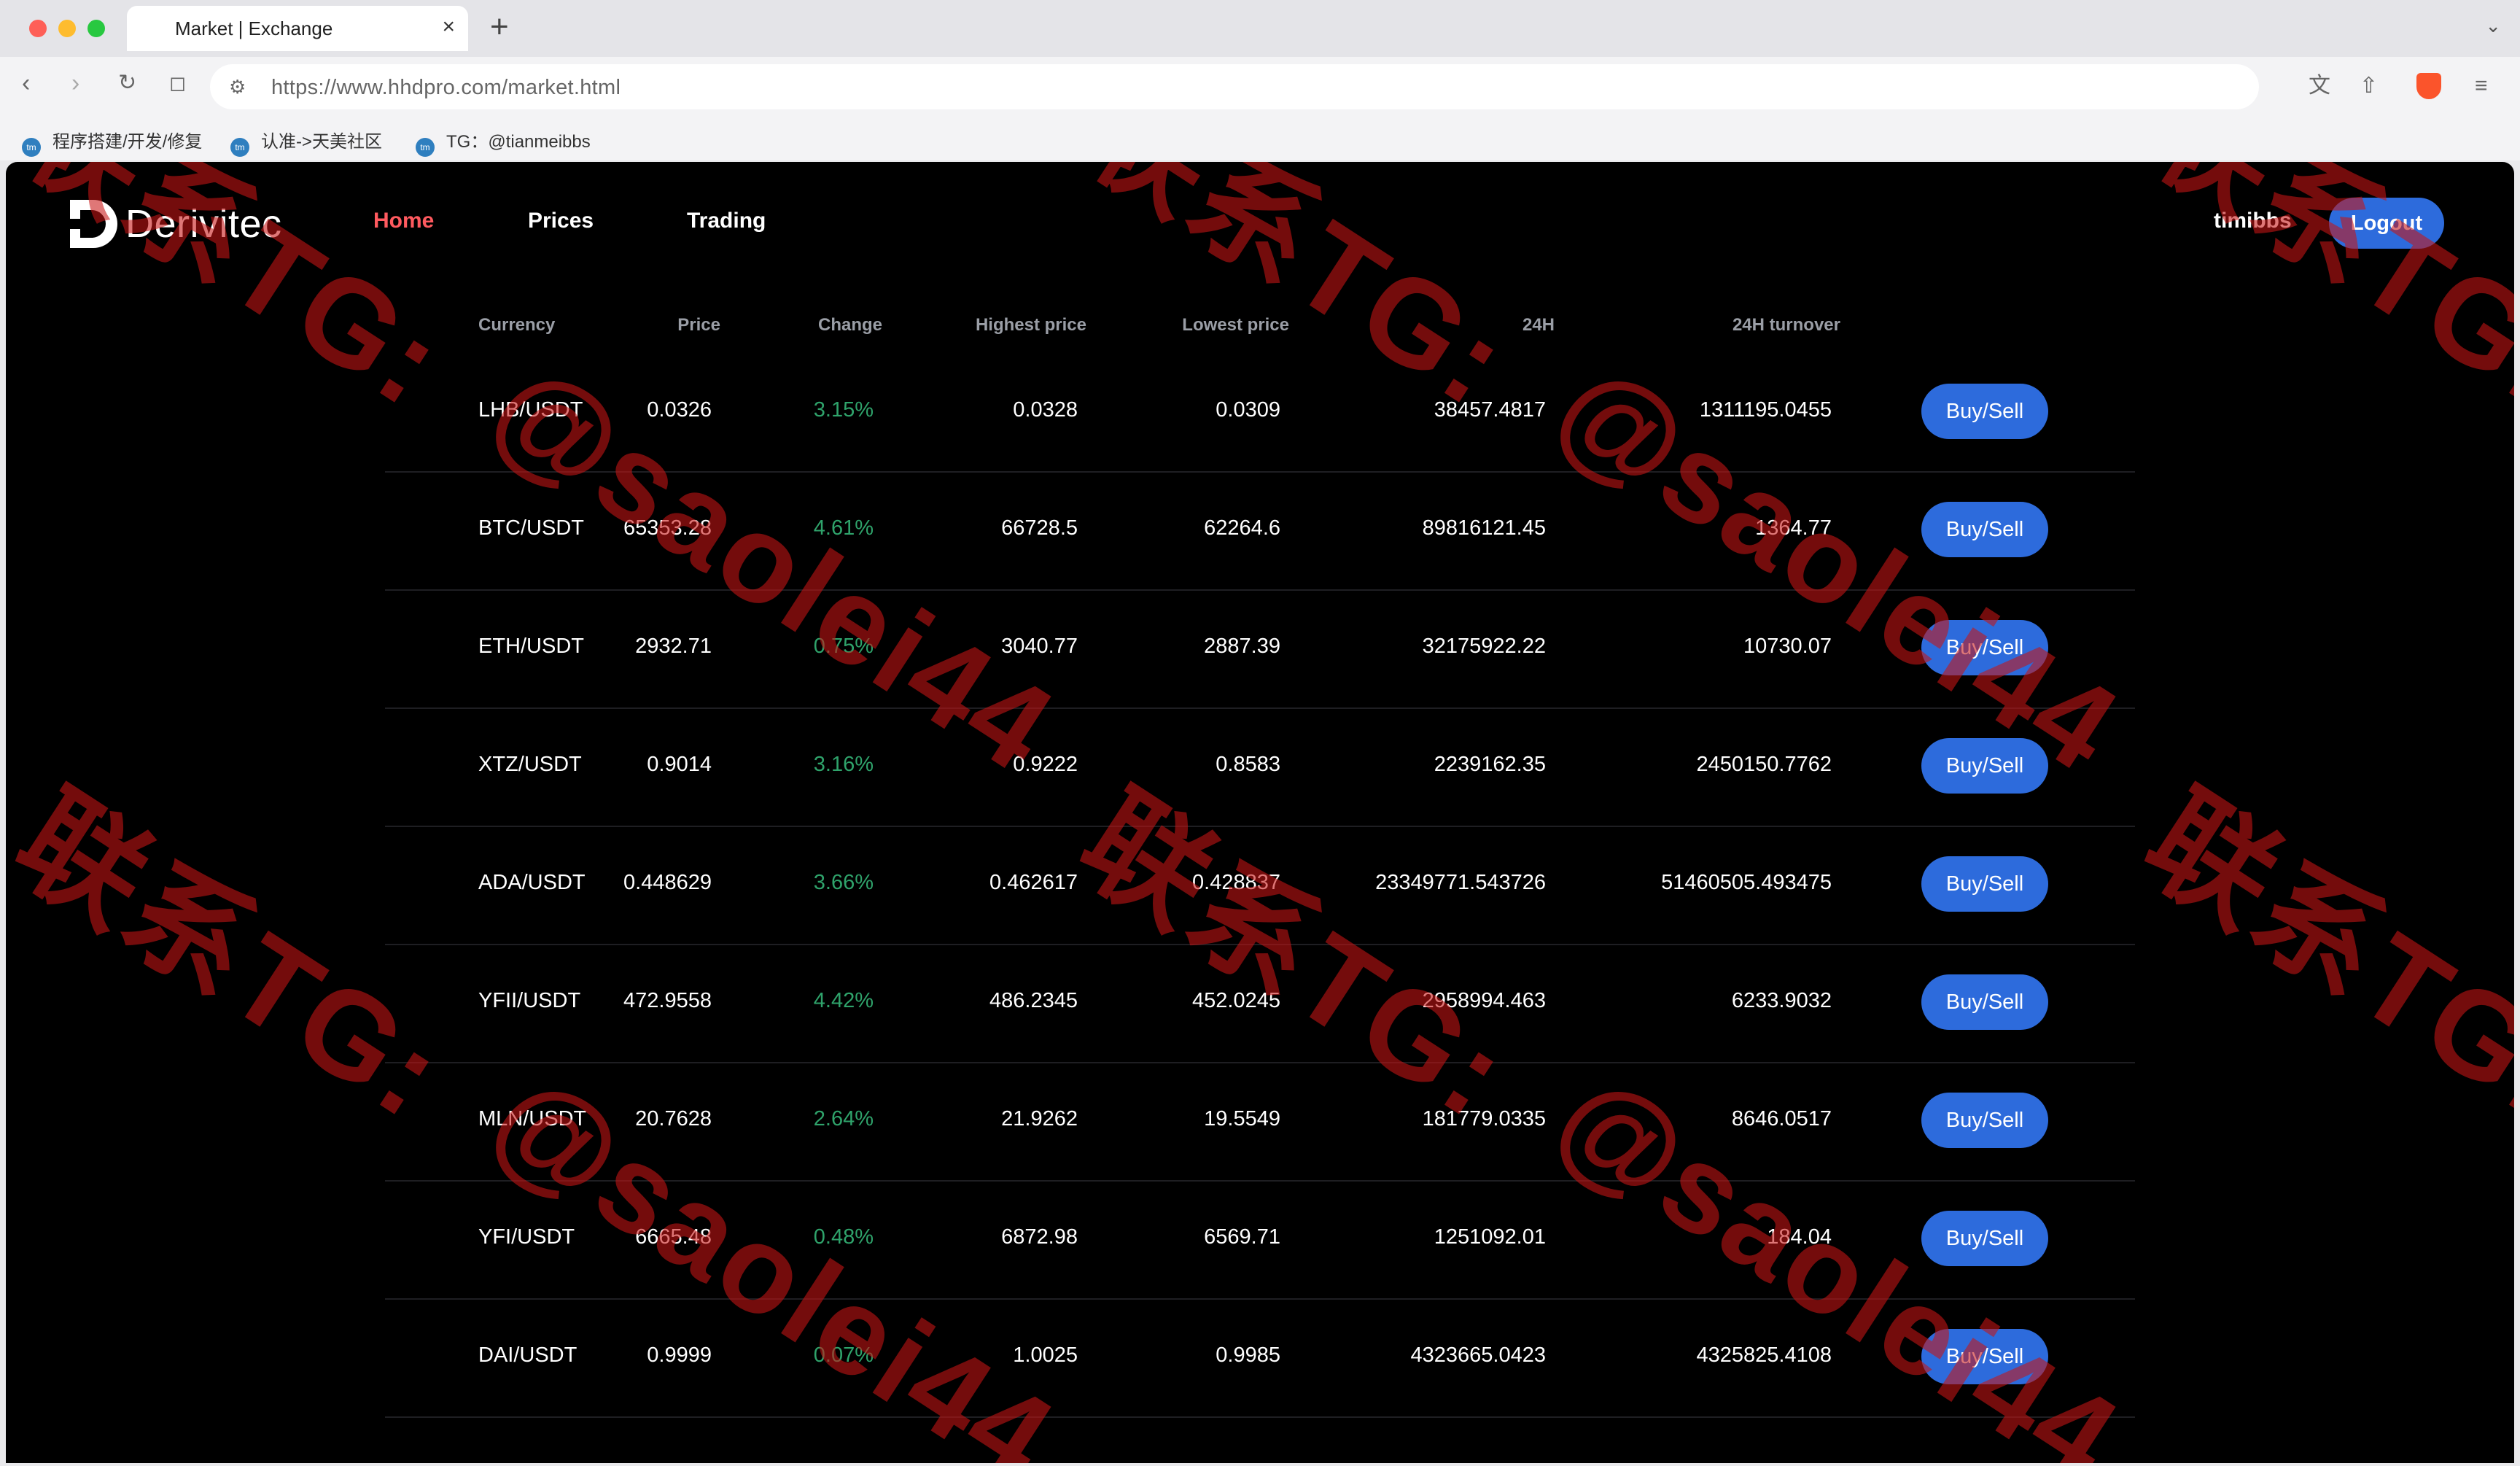 The width and height of the screenshot is (2520, 1466). Describe the element at coordinates (127, 84) in the screenshot. I see `reload-icon: ↻` at that location.